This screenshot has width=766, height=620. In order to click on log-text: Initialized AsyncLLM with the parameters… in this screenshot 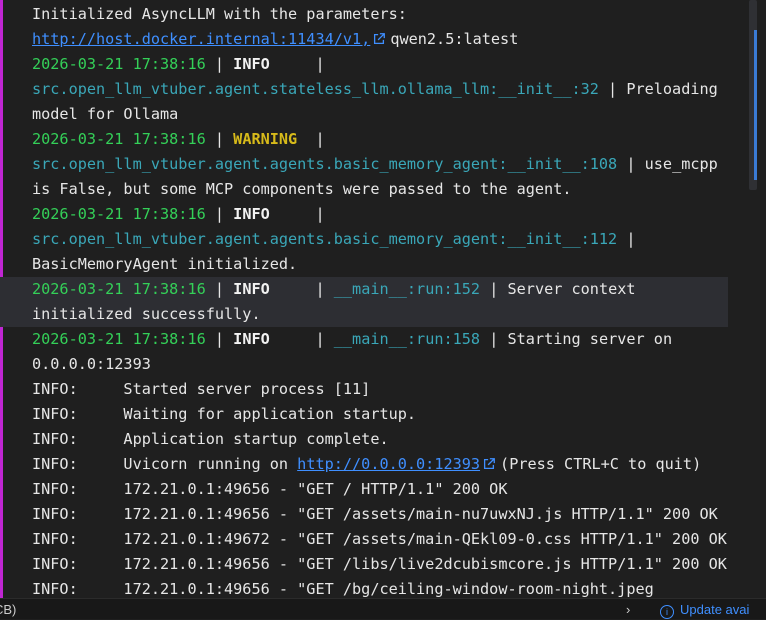, I will do `click(219, 14)`.